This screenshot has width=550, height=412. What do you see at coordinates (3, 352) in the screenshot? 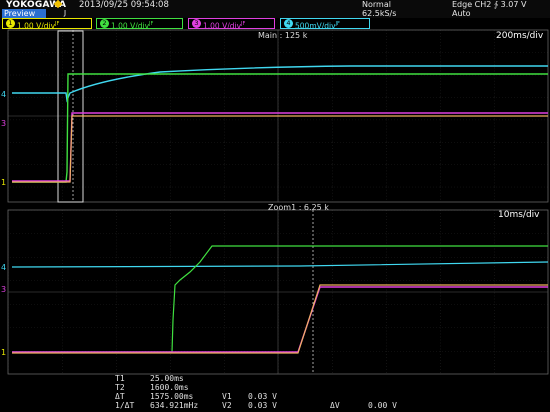
I see `zoom-ch1-ground-marker: 1` at bounding box center [3, 352].